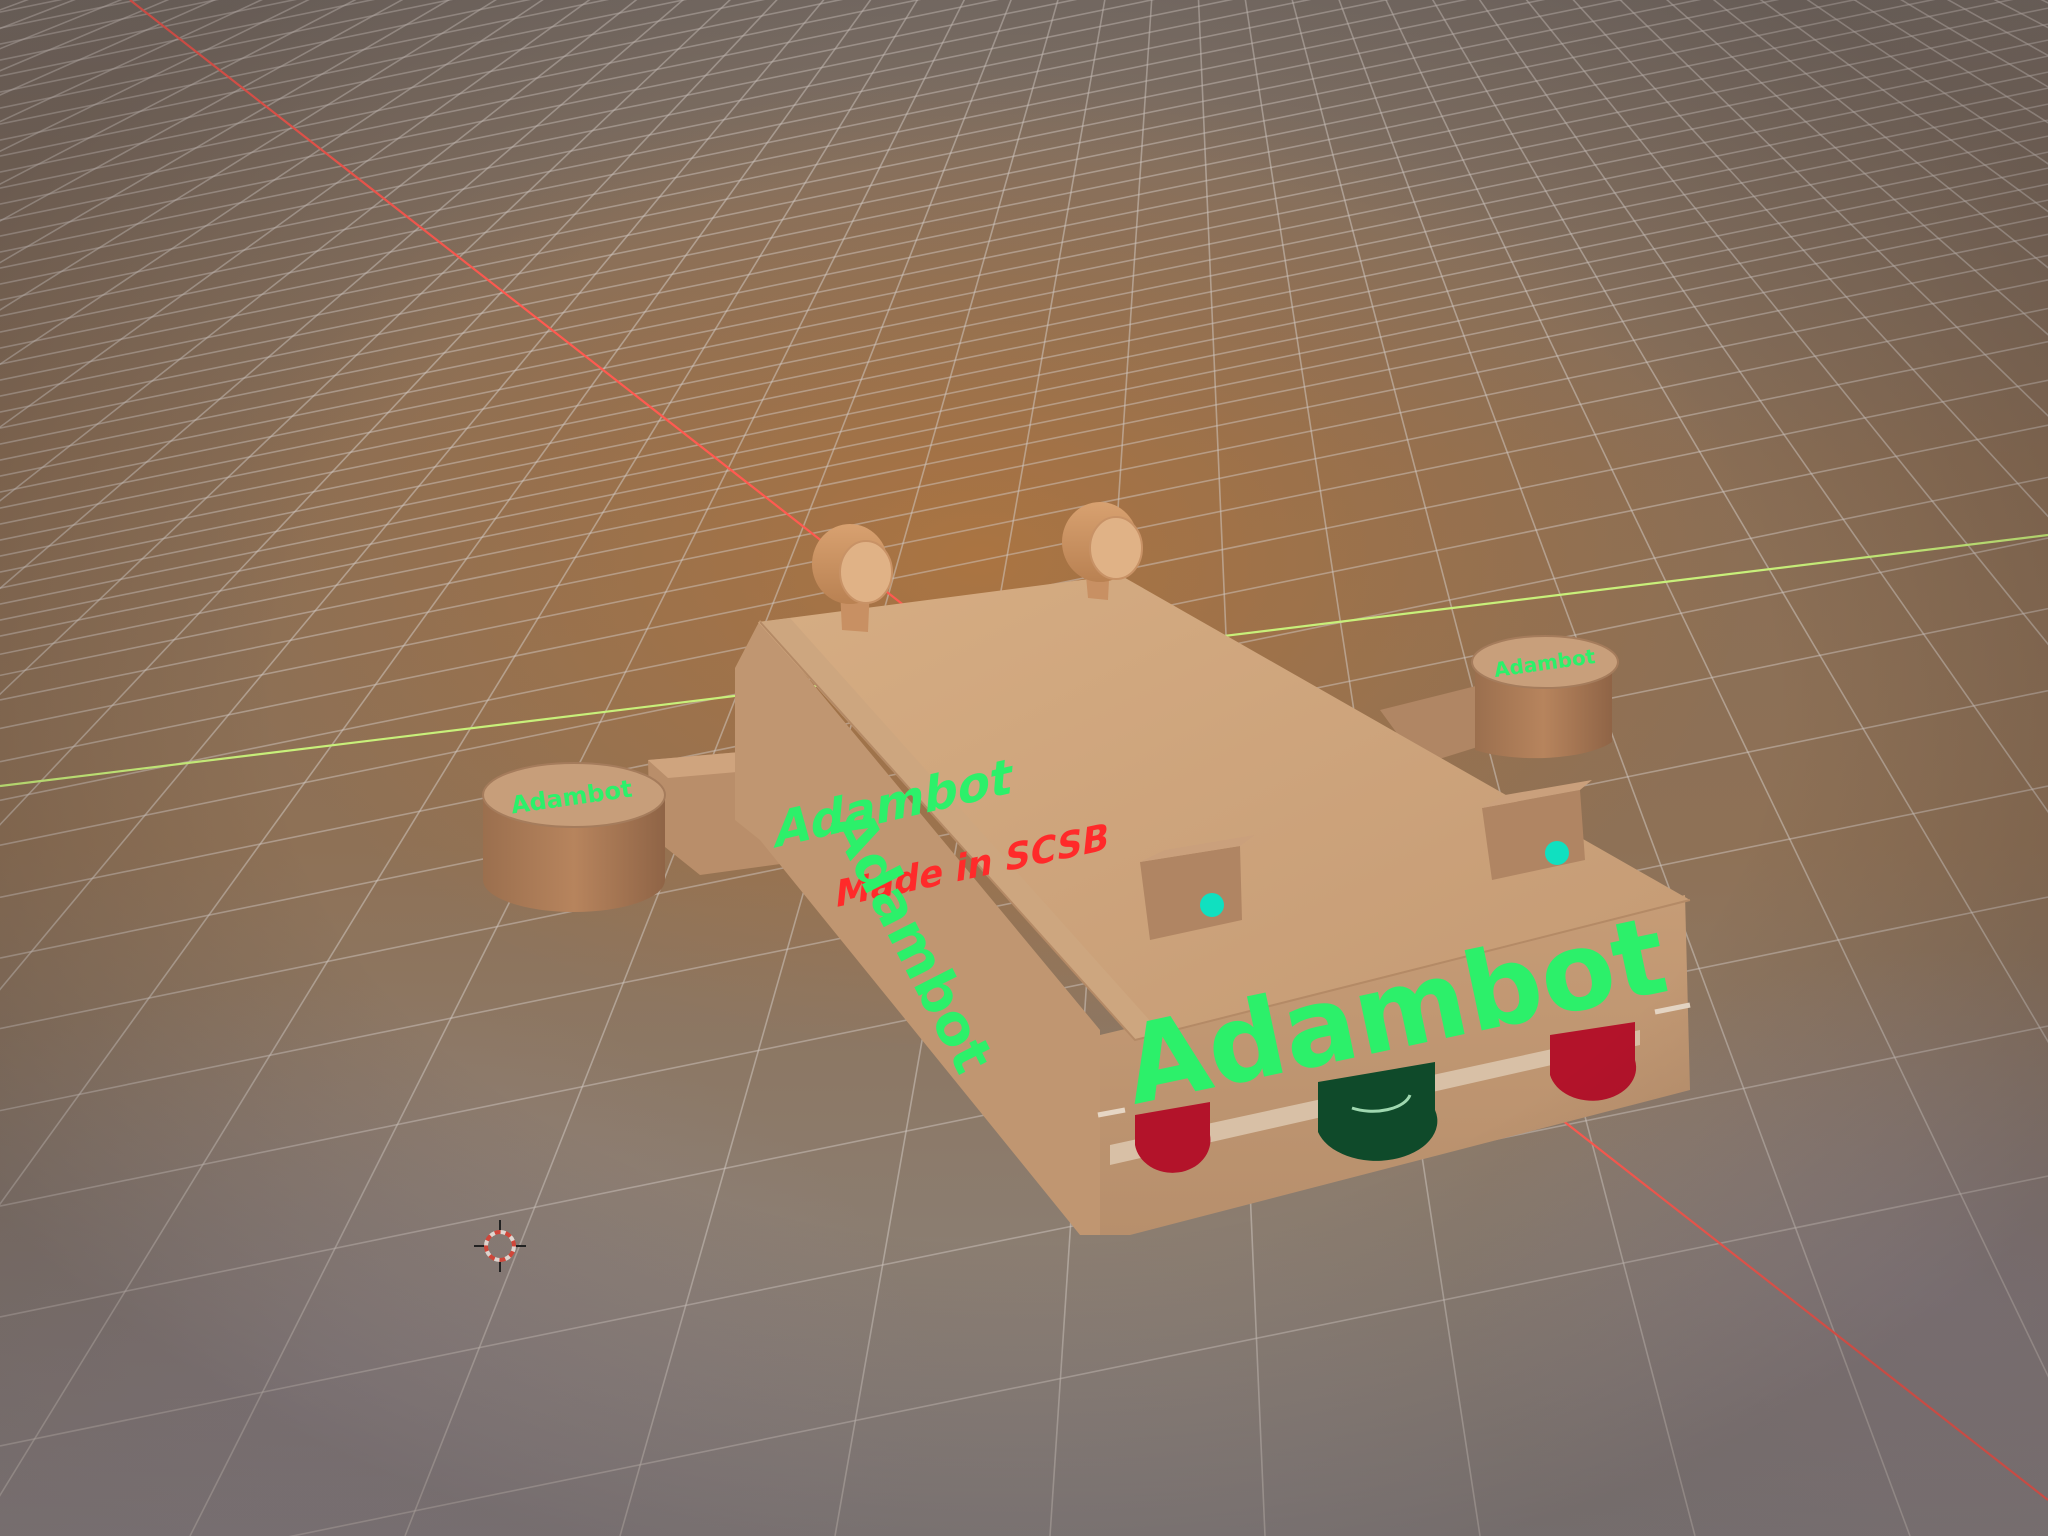 This screenshot has height=1536, width=2048. What do you see at coordinates (1212, 905) in the screenshot?
I see `left-led` at bounding box center [1212, 905].